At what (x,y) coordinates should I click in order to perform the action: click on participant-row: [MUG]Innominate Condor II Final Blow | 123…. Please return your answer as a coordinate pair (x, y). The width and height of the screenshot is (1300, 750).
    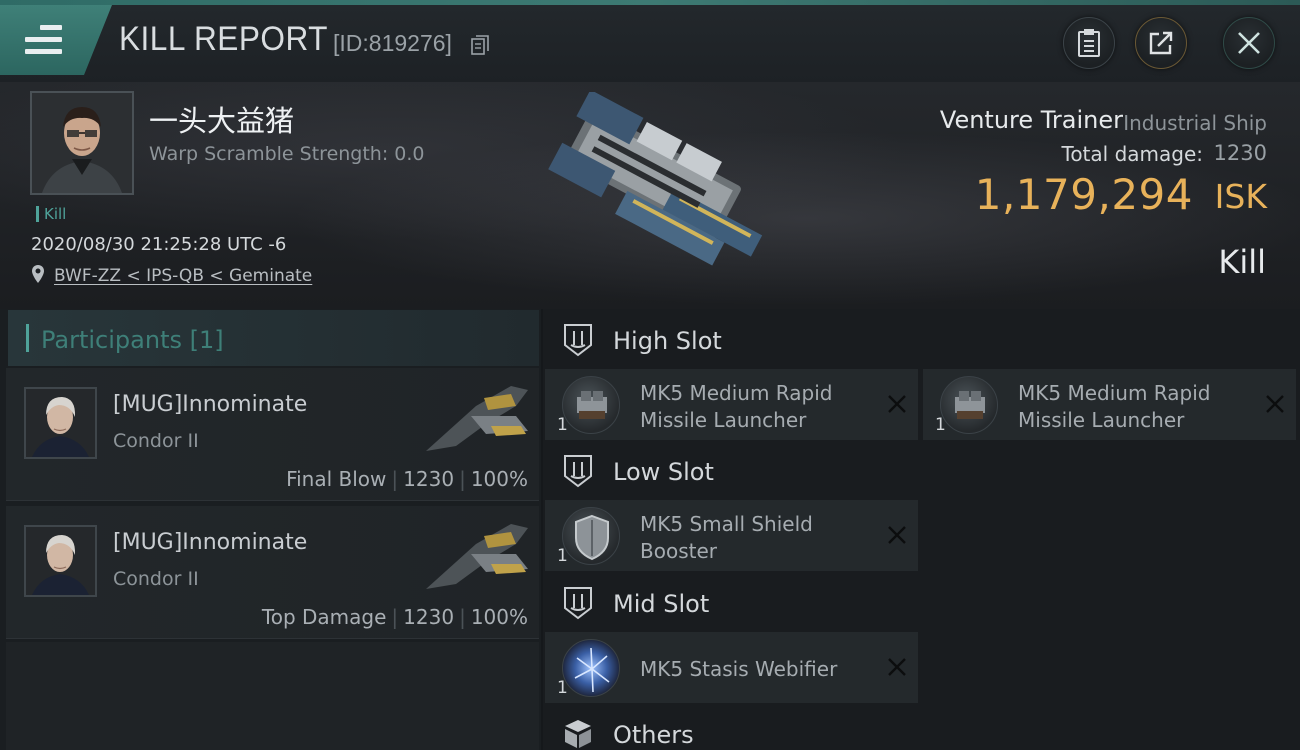
    Looking at the image, I should click on (272, 434).